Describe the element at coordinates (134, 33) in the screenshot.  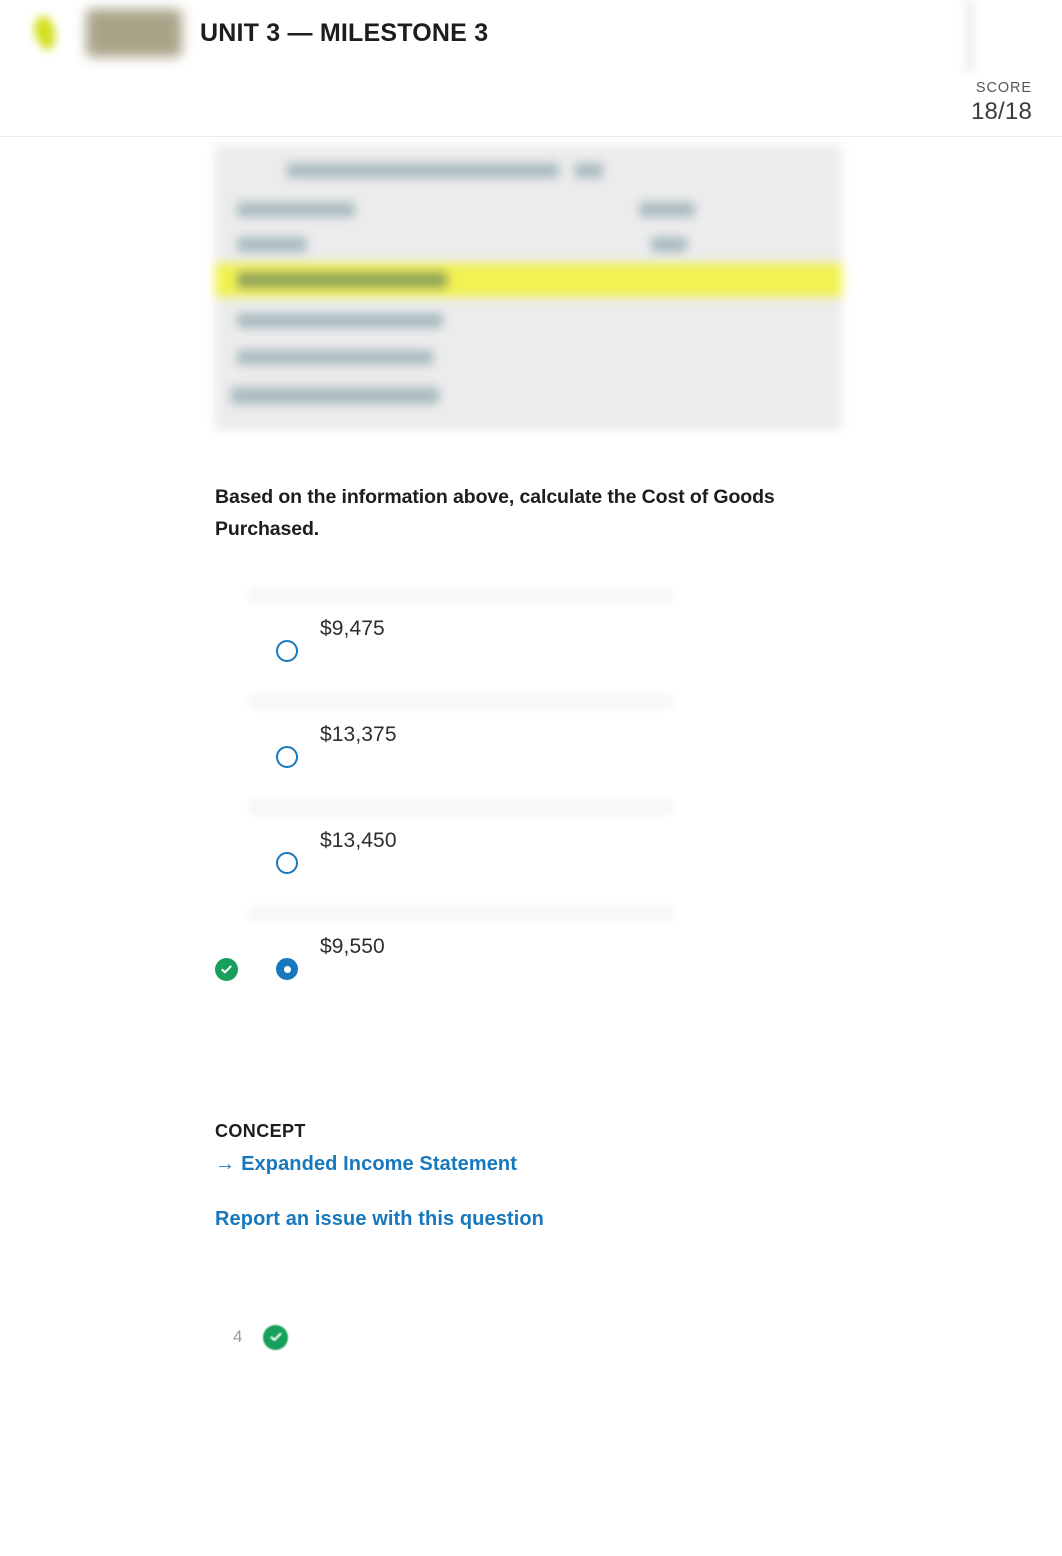
I see `brand-wordmark-icon` at that location.